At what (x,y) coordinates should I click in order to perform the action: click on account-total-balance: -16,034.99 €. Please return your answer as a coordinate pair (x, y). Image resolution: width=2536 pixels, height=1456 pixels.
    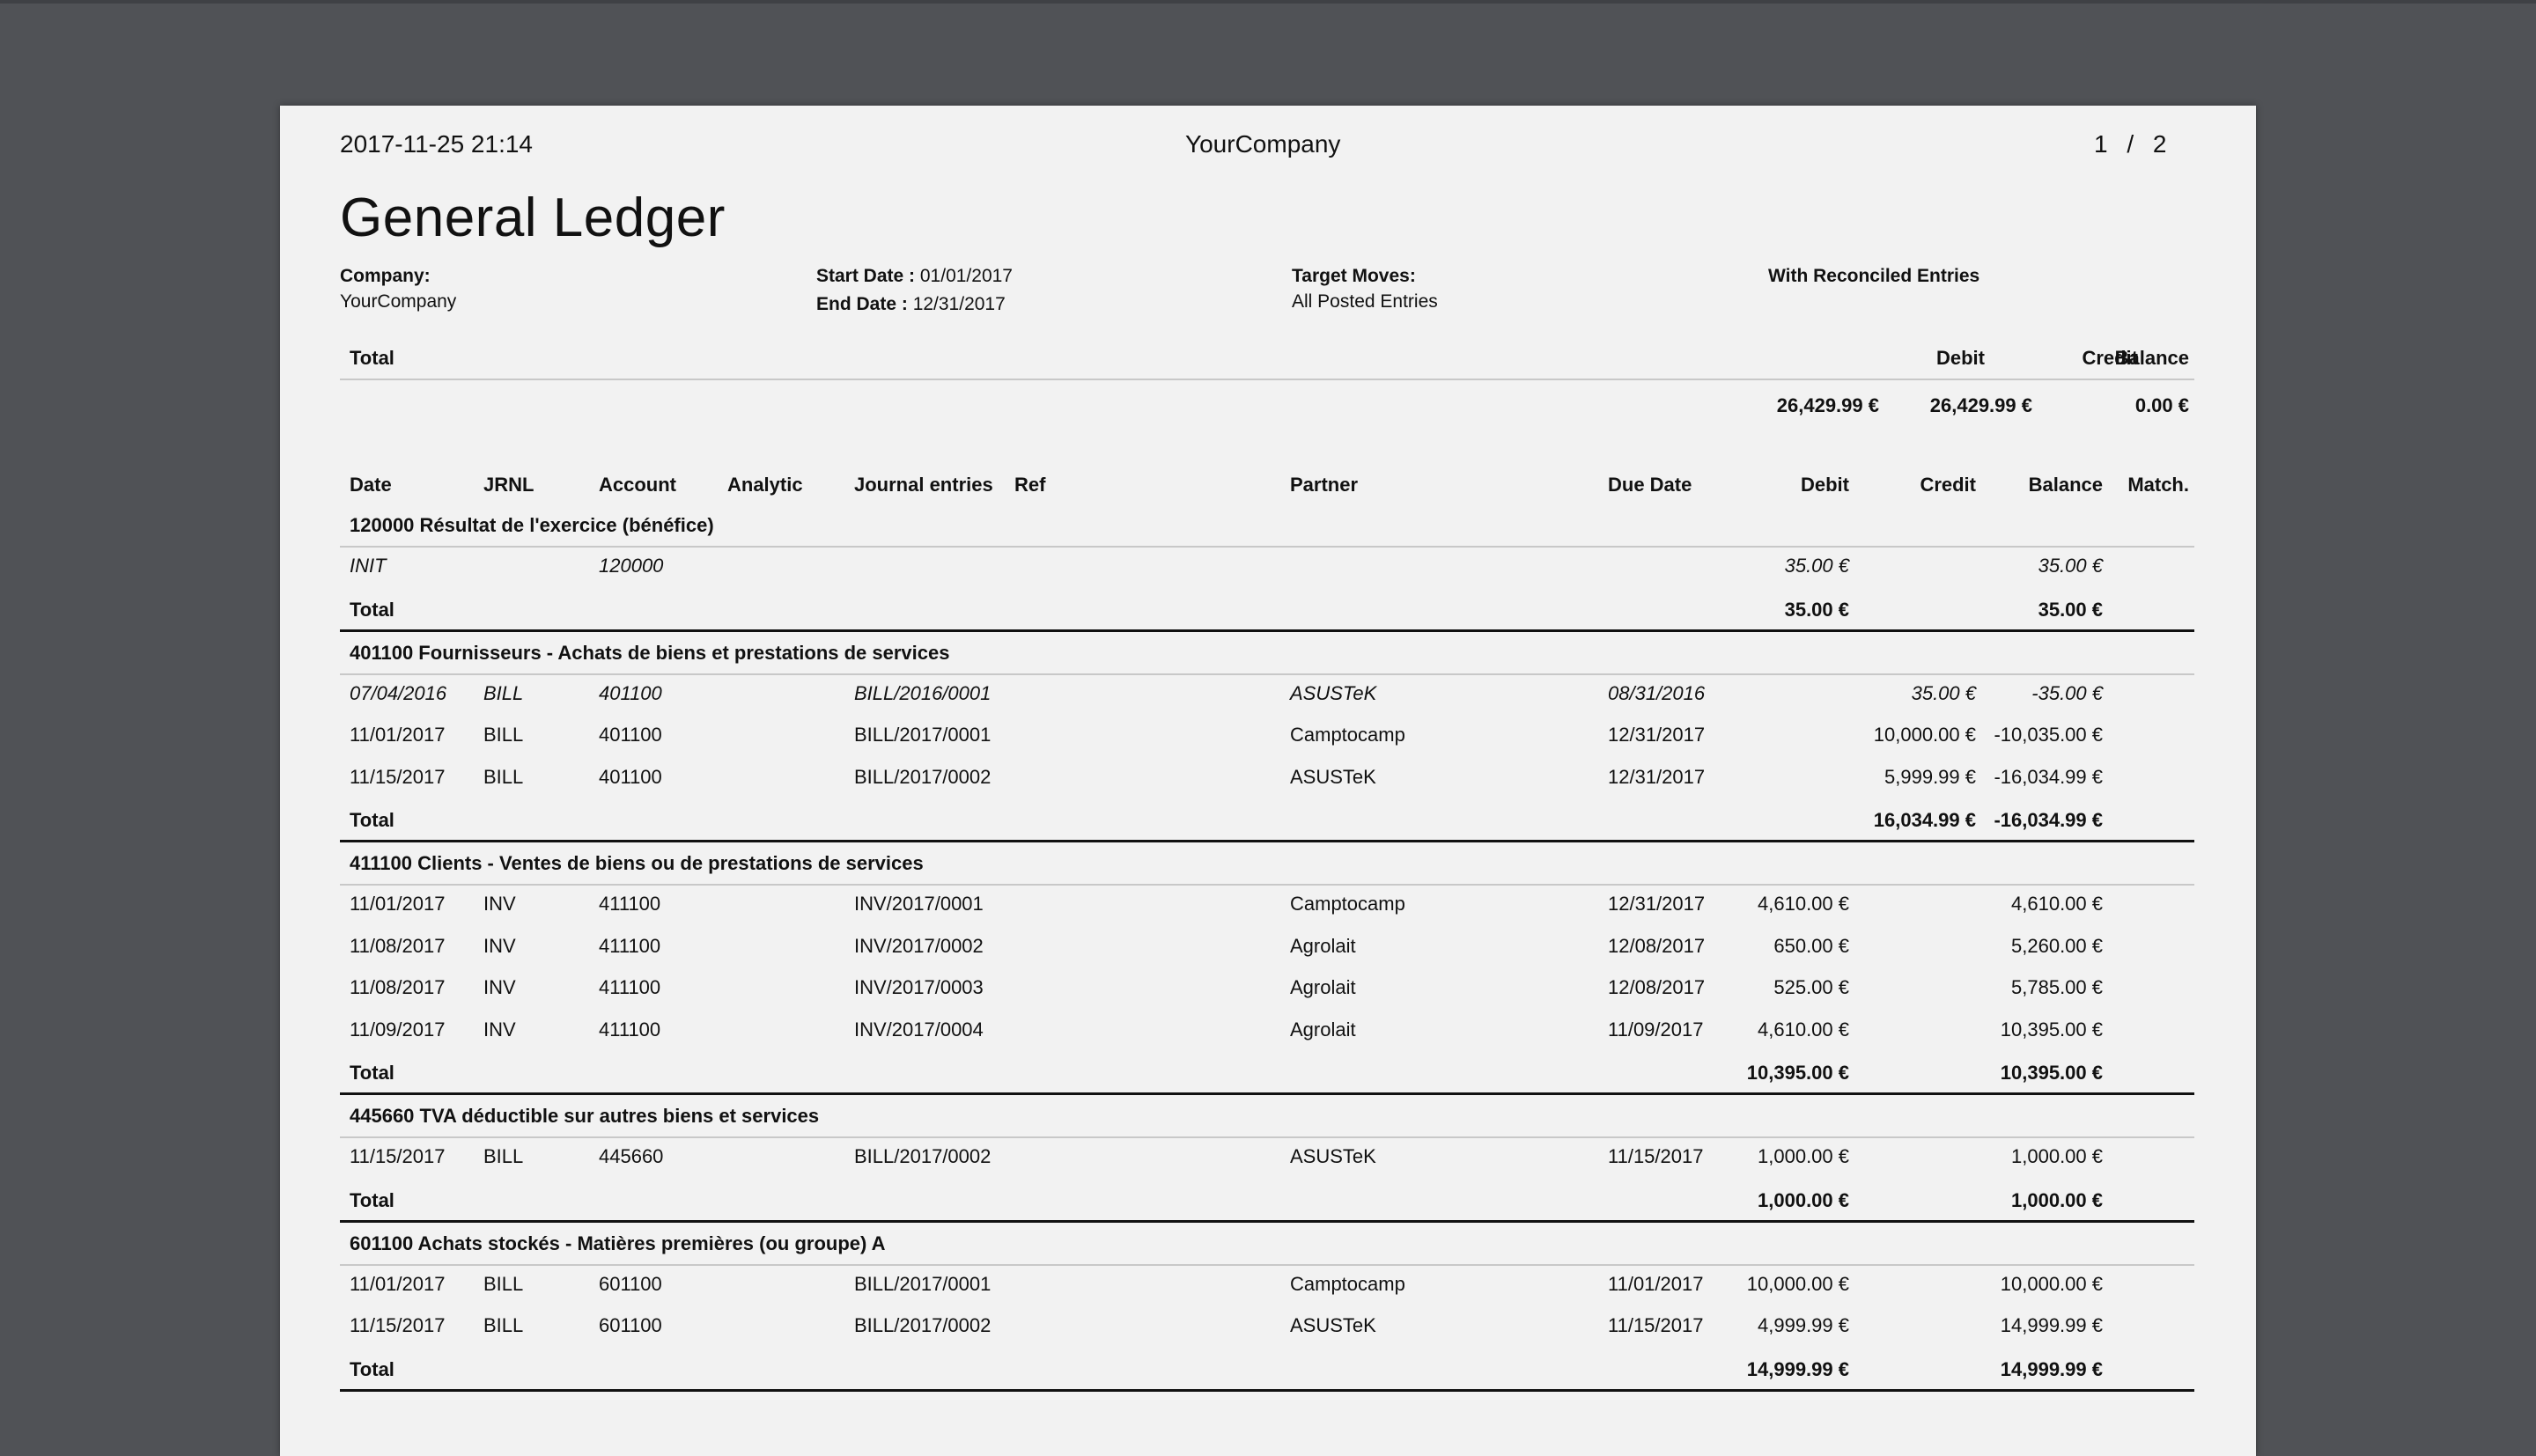
    Looking at the image, I should click on (2048, 820).